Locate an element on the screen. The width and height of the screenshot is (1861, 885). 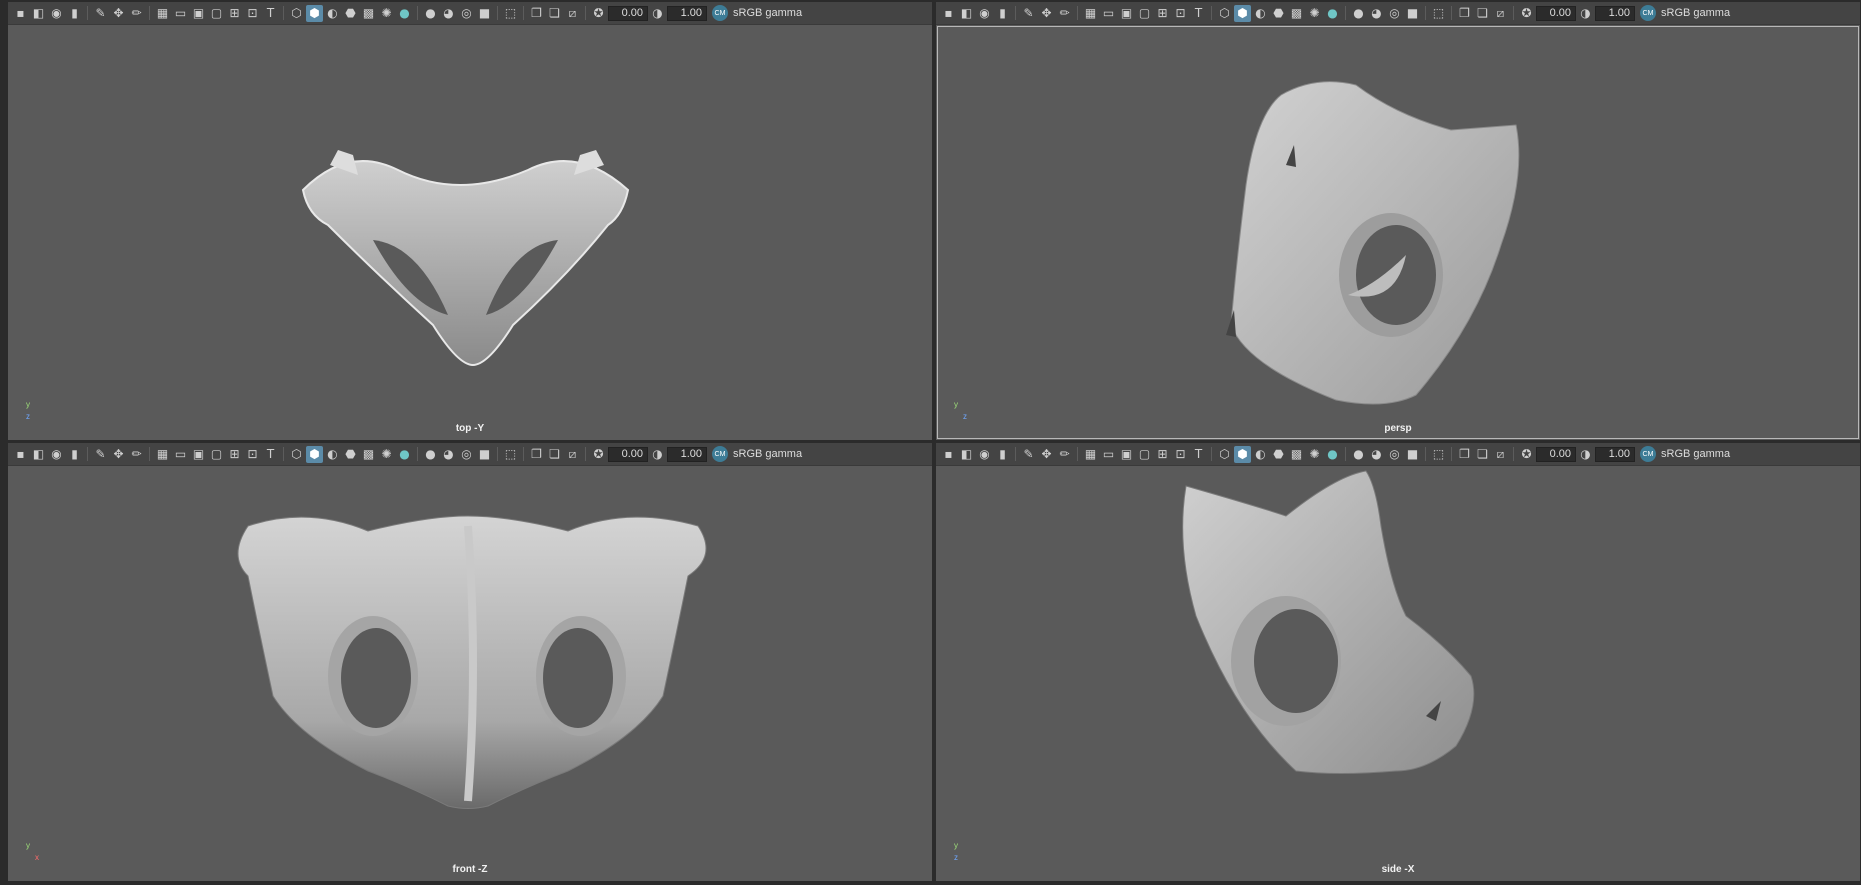
depth-of-field-icon: ■ is located at coordinates (1412, 454).